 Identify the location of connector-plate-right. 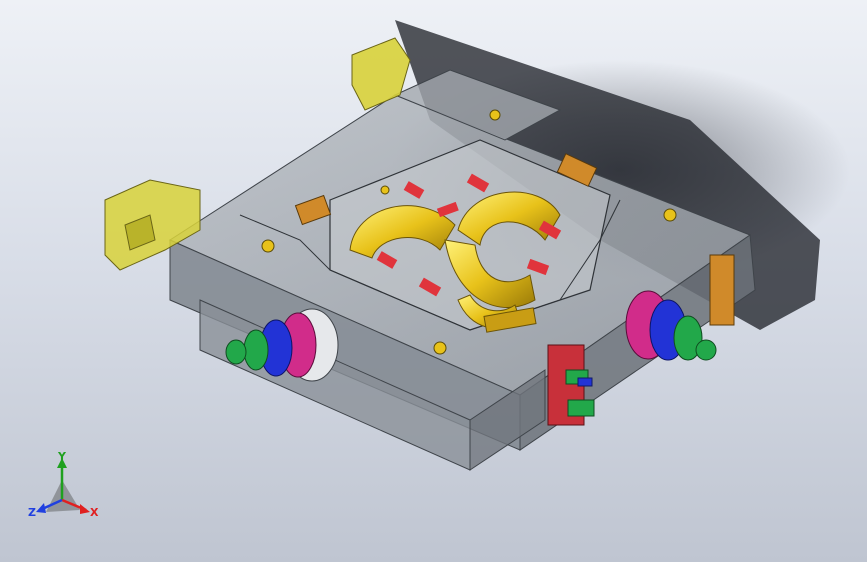
(722, 290).